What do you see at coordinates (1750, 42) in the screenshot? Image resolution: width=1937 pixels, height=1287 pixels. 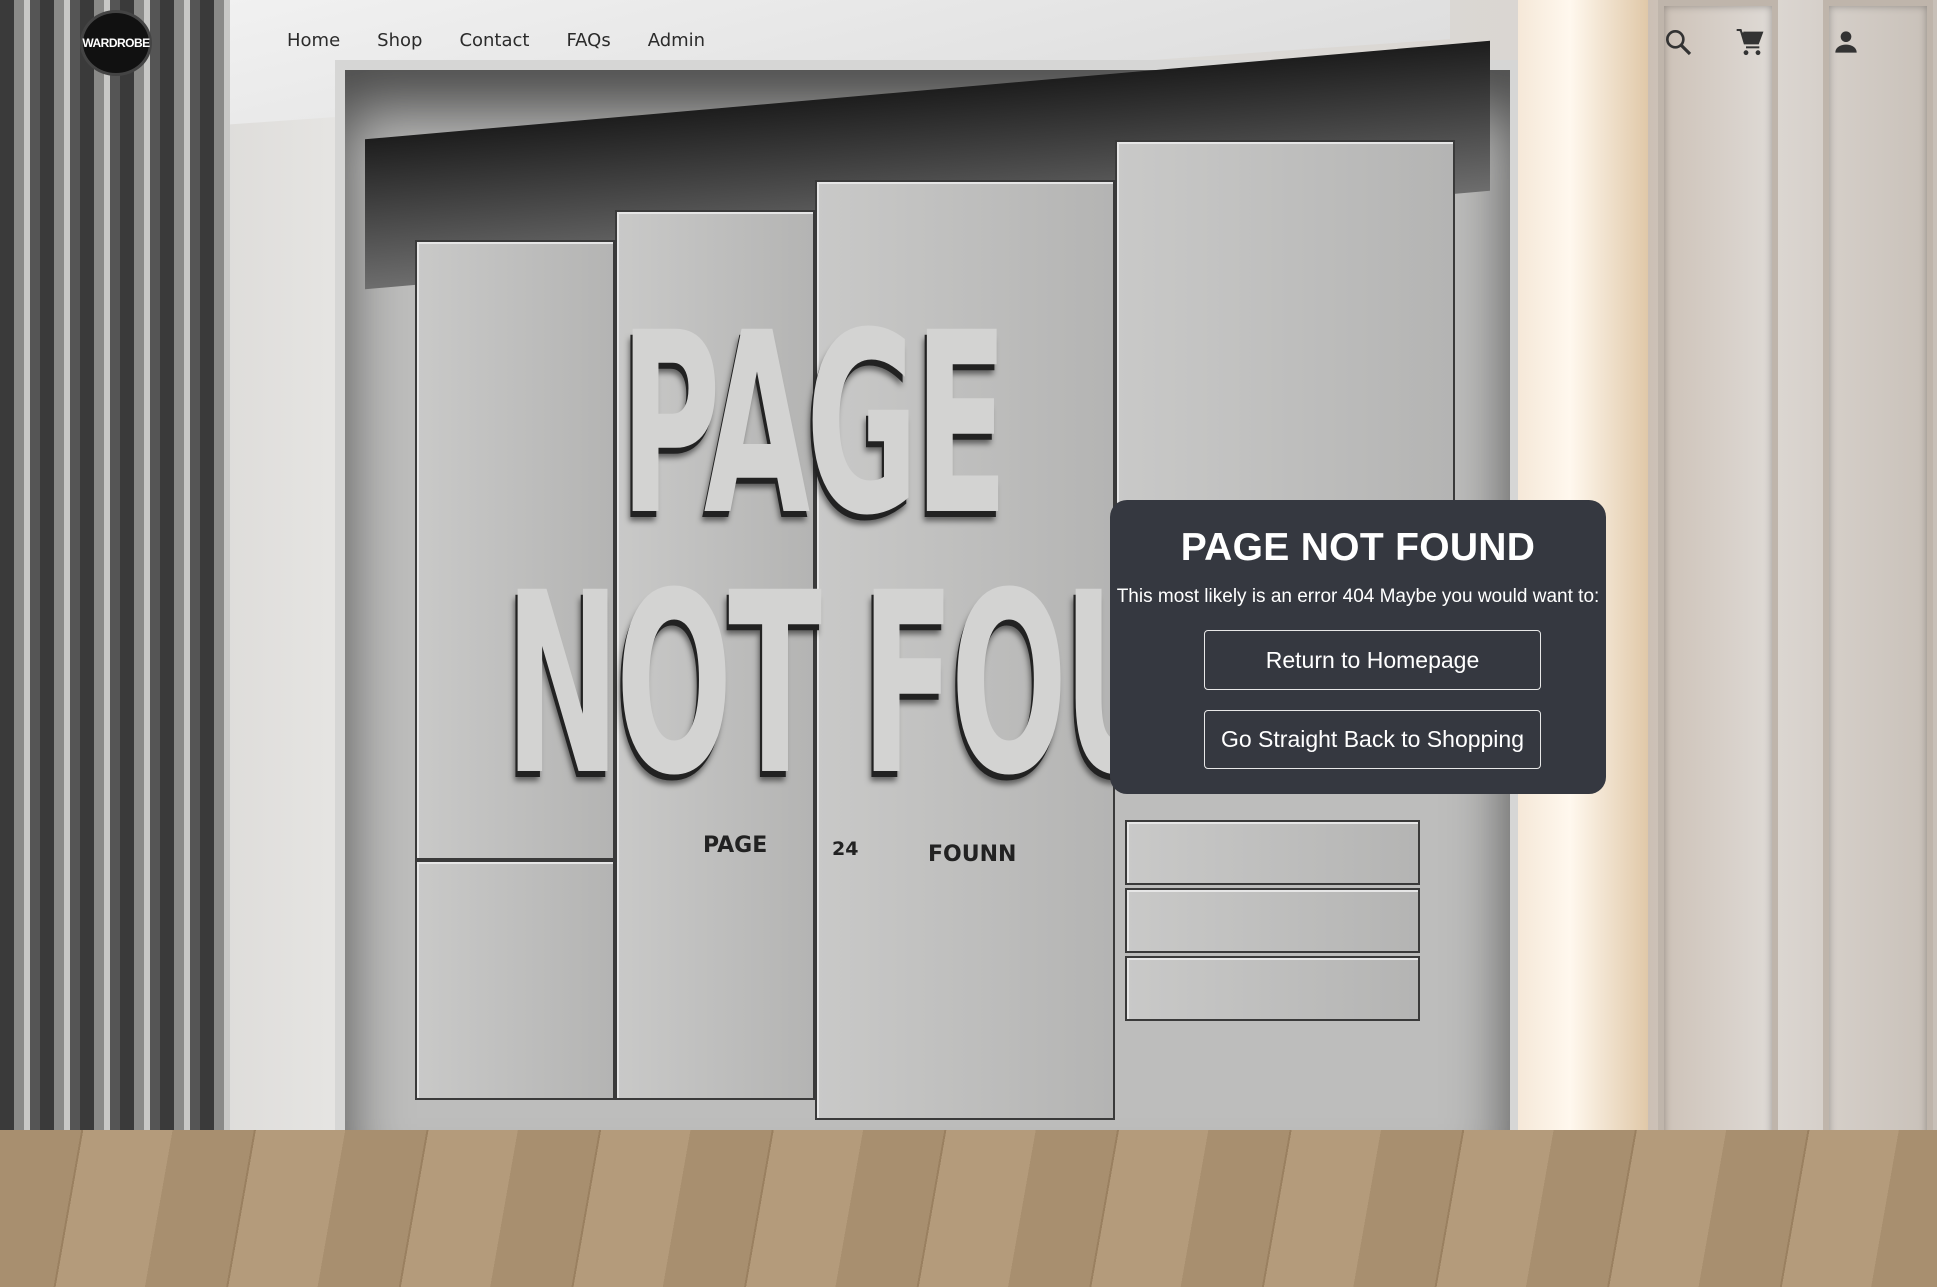 I see `cart-icon` at bounding box center [1750, 42].